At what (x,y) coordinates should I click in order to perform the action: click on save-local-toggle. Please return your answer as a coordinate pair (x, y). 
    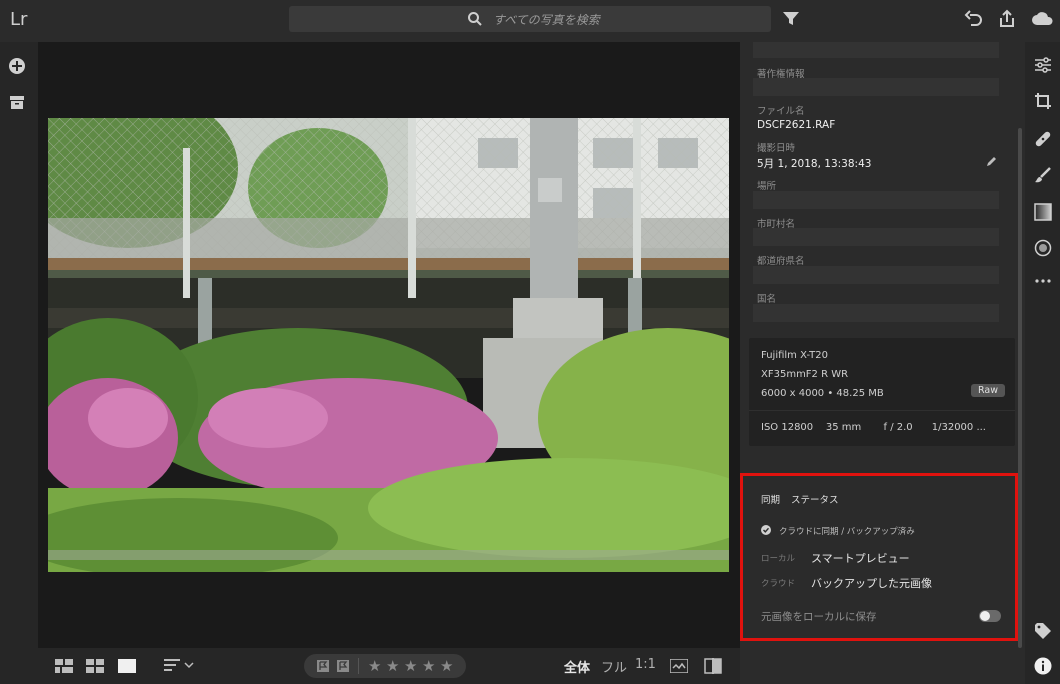
    Looking at the image, I should click on (990, 616).